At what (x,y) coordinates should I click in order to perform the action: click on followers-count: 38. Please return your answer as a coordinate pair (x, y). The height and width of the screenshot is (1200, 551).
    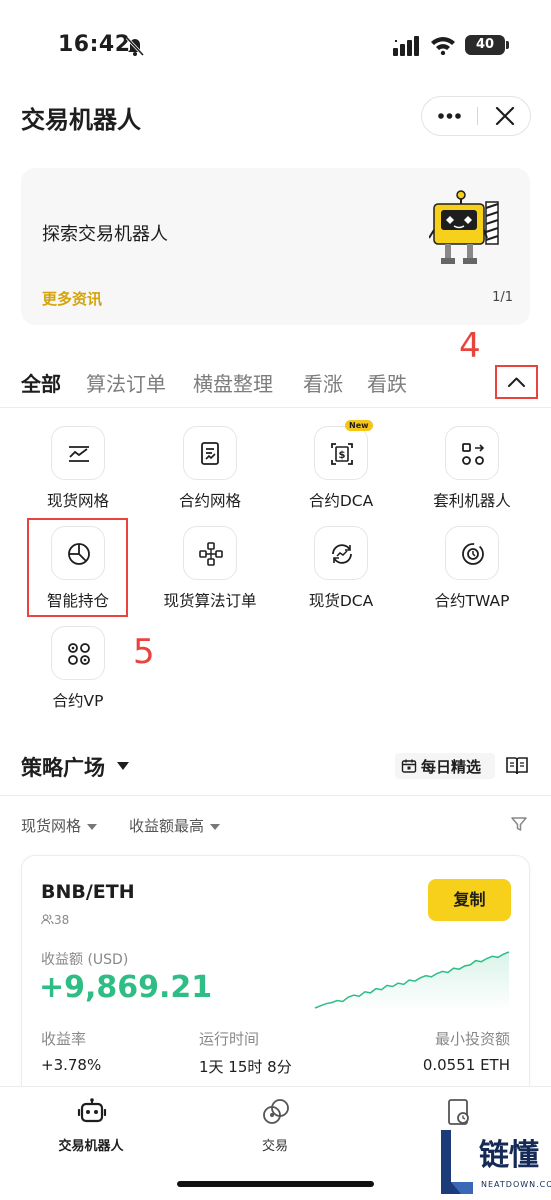
    Looking at the image, I should click on (55, 920).